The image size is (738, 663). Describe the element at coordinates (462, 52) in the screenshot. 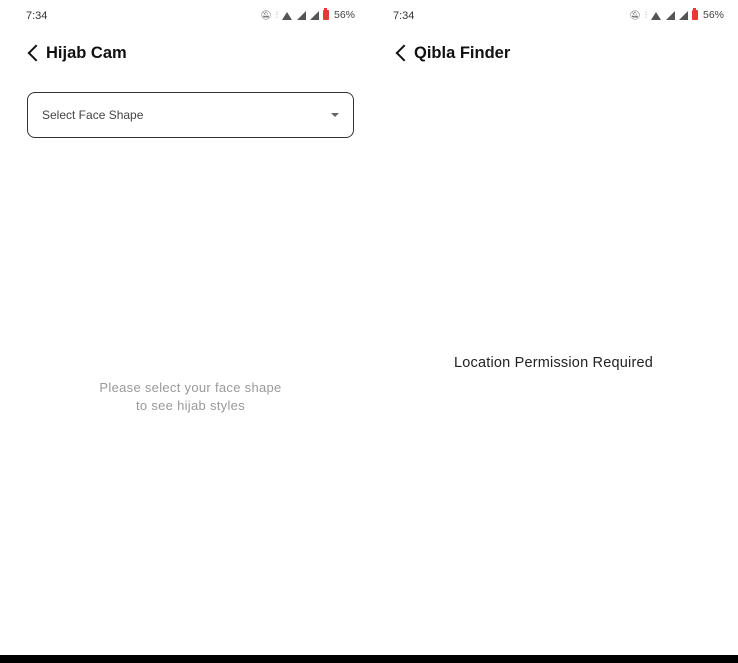

I see `page-title: Qibla Finder` at that location.